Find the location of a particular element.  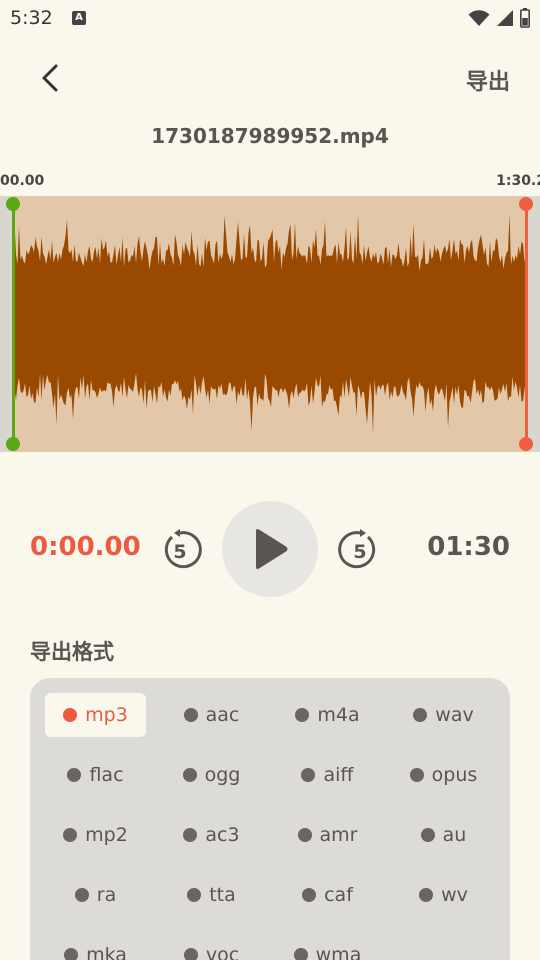

back-button is located at coordinates (50, 78).